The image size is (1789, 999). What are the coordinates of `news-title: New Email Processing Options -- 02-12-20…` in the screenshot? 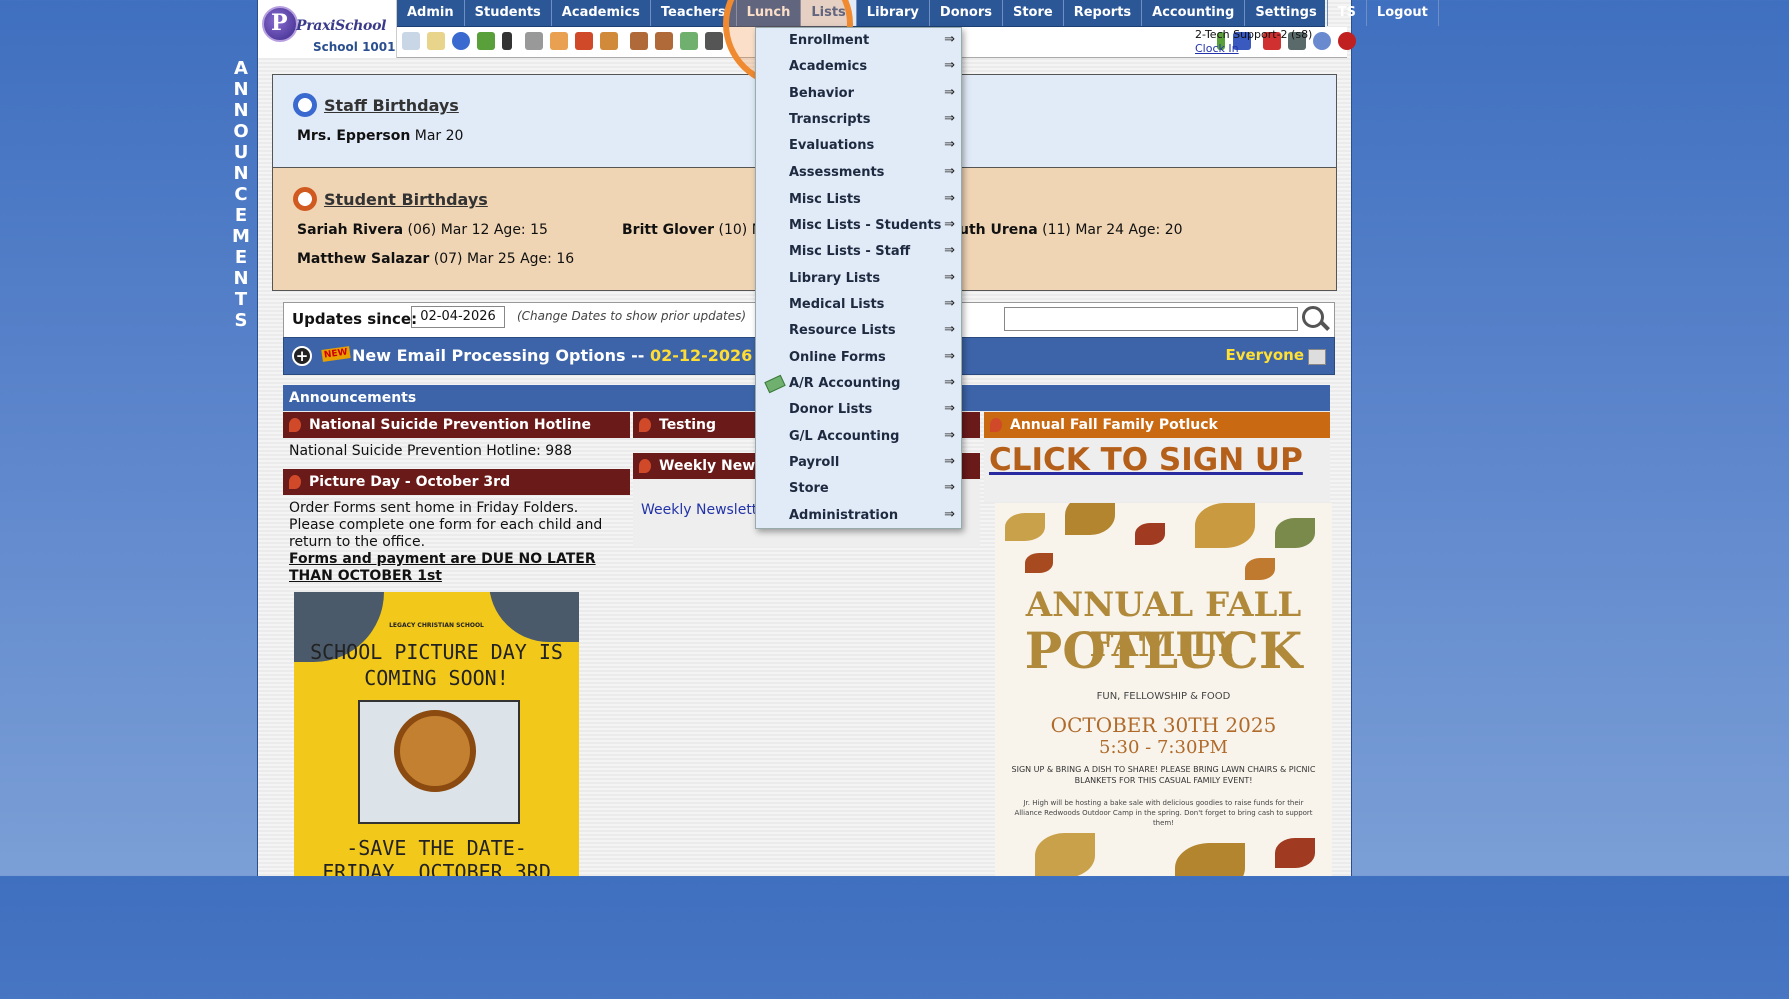 It's located at (552, 355).